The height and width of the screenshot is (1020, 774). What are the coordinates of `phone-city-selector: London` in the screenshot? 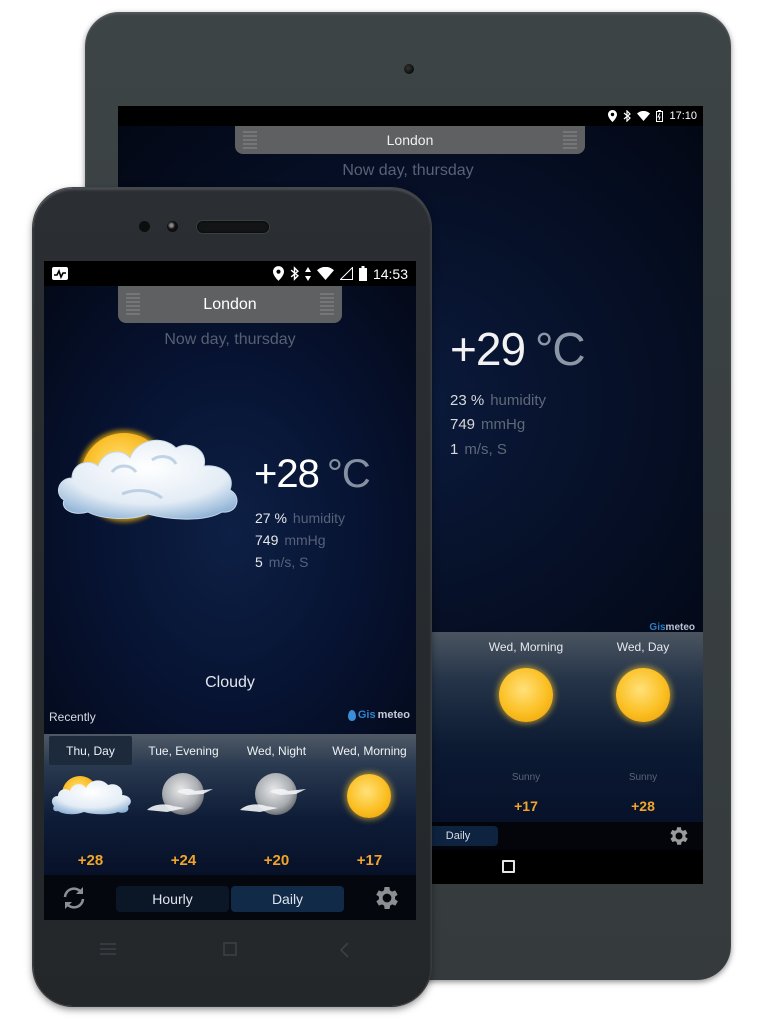 It's located at (230, 304).